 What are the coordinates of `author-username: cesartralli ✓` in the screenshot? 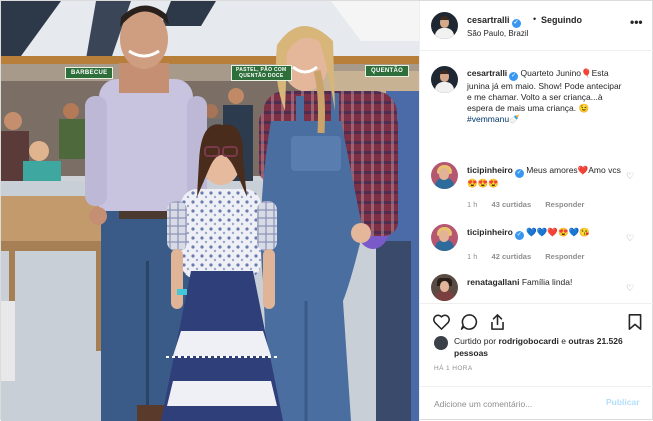 It's located at (494, 21).